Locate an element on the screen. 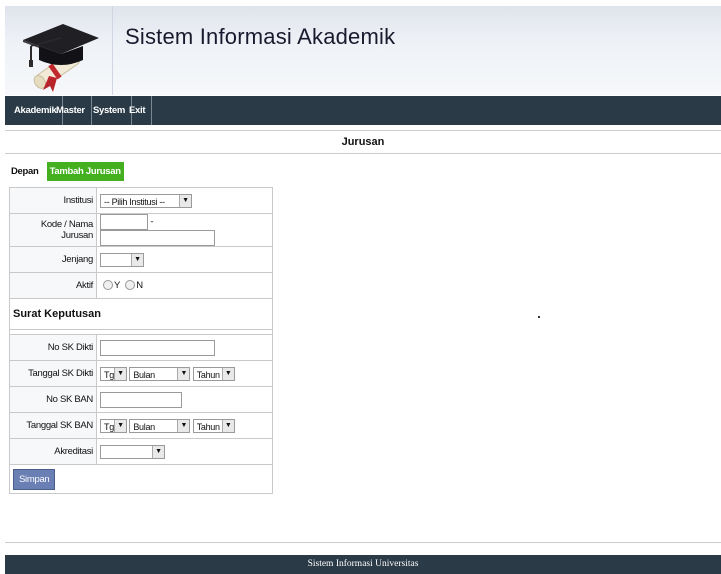 This screenshot has height=574, width=721. save-button: Simpan is located at coordinates (34, 479).